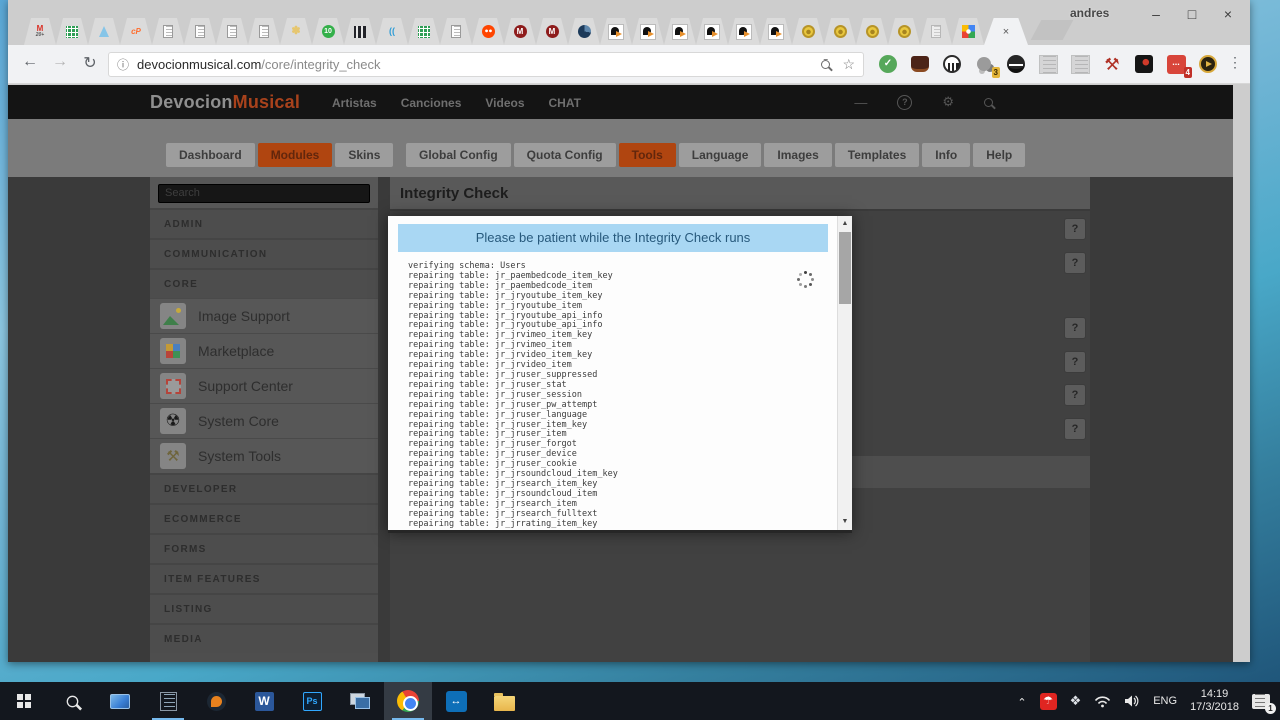 The width and height of the screenshot is (1280, 720). I want to click on nav-chat: CHAT, so click(565, 103).